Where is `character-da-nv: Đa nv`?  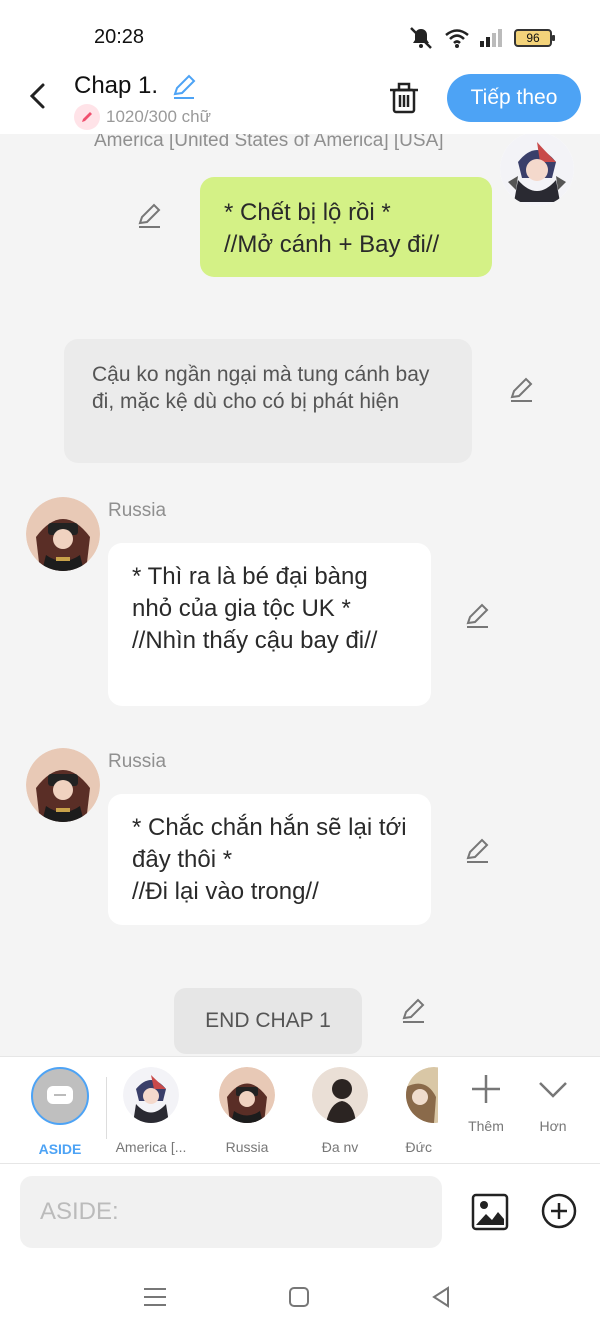
character-da-nv: Đa nv is located at coordinates (340, 1111).